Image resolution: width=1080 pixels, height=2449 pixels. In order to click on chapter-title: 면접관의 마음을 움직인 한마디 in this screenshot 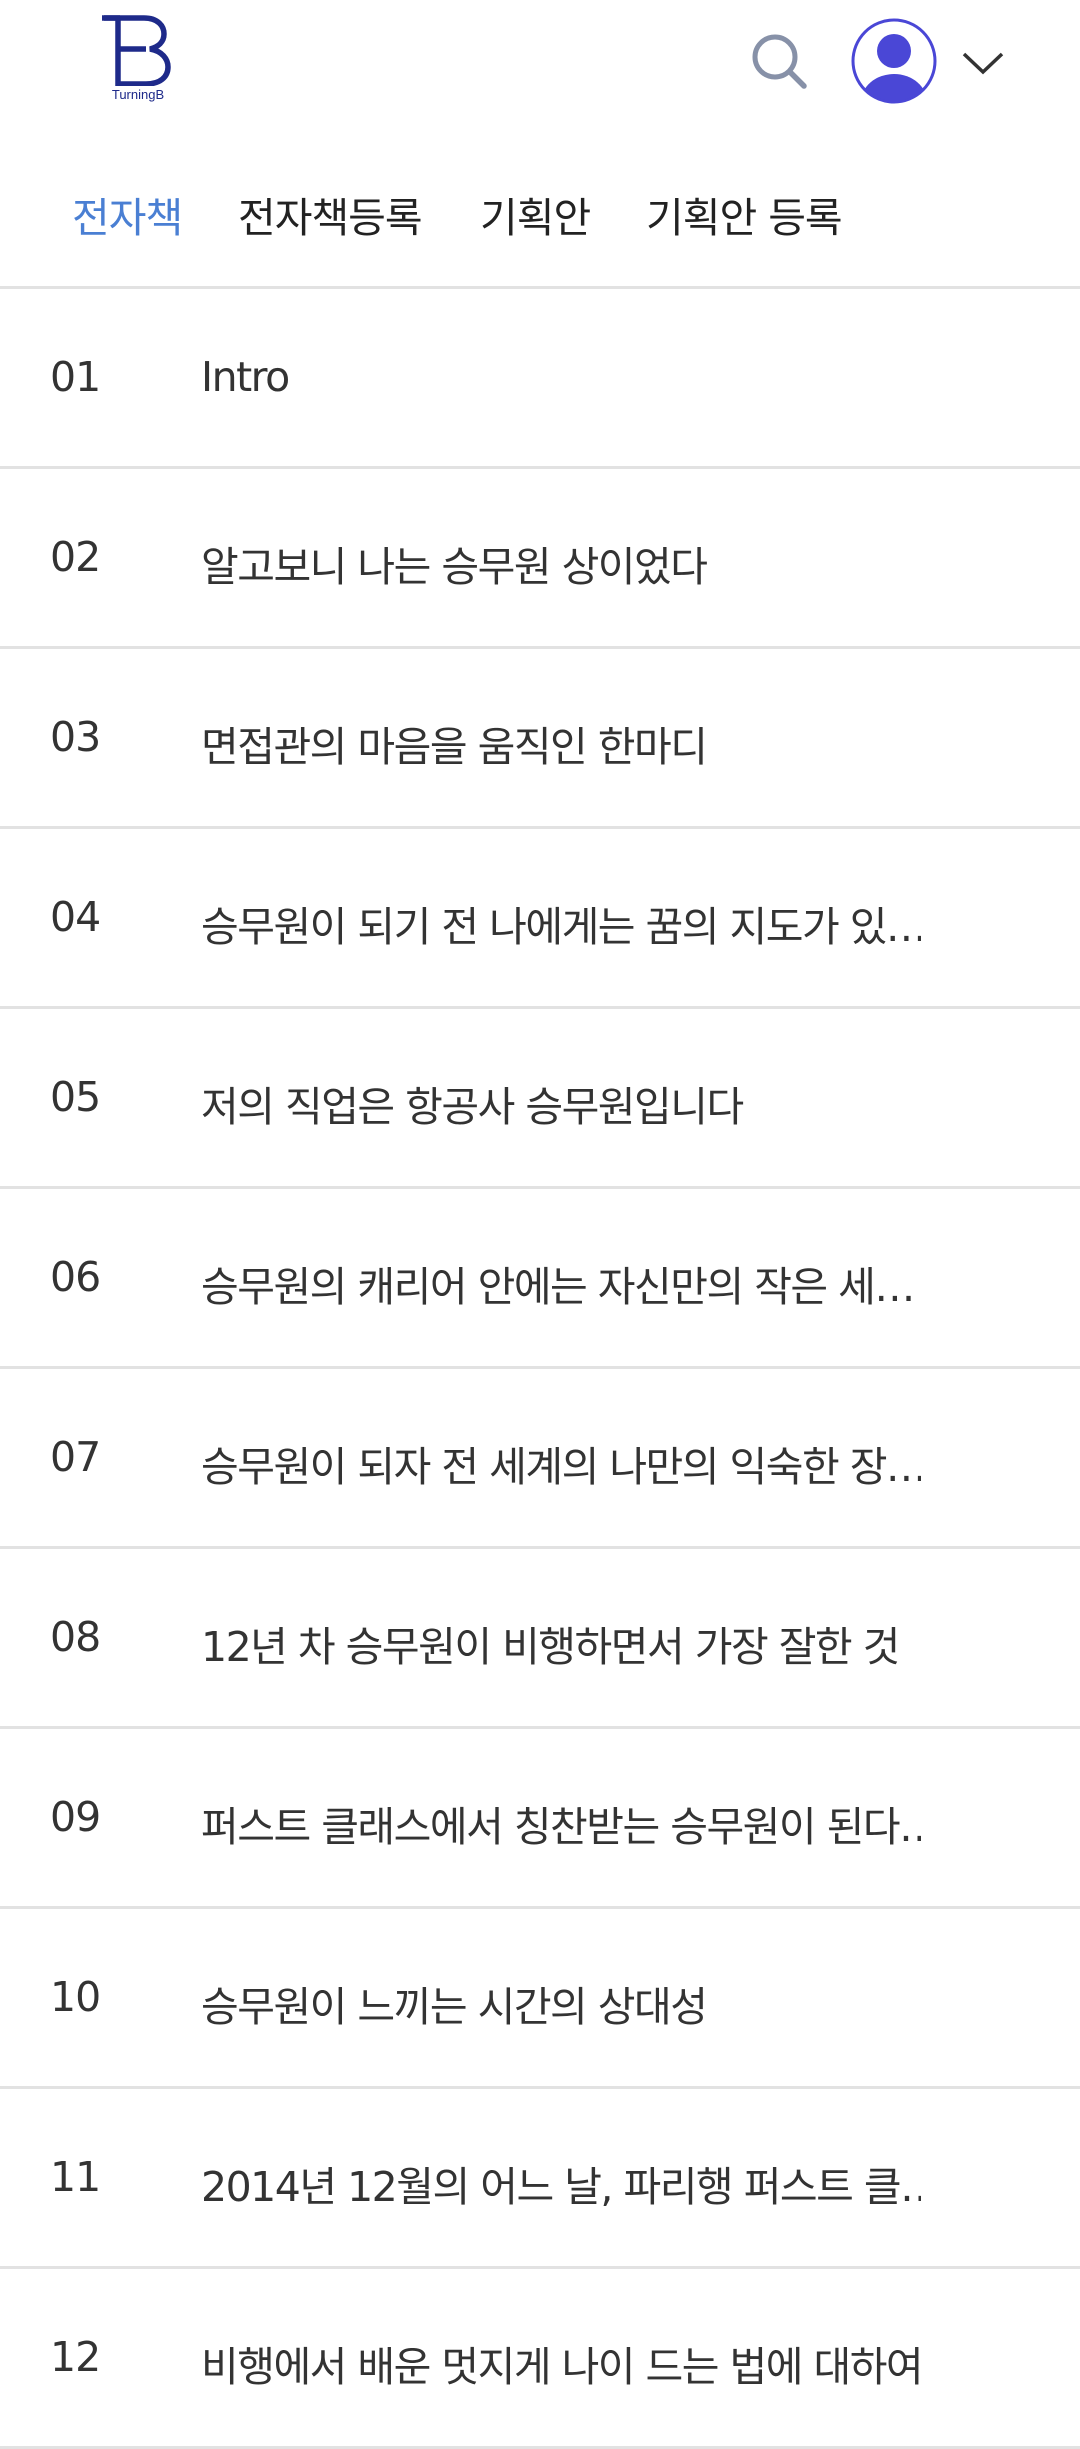, I will do `click(454, 747)`.